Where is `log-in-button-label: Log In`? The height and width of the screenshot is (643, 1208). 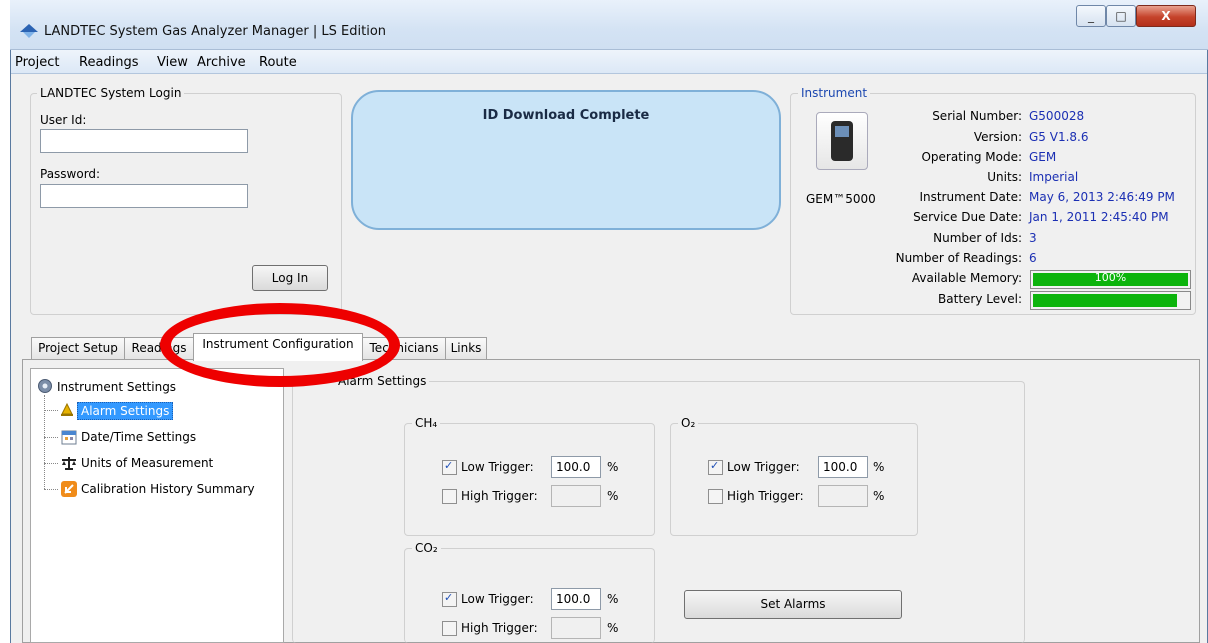
log-in-button-label: Log In is located at coordinates (290, 278).